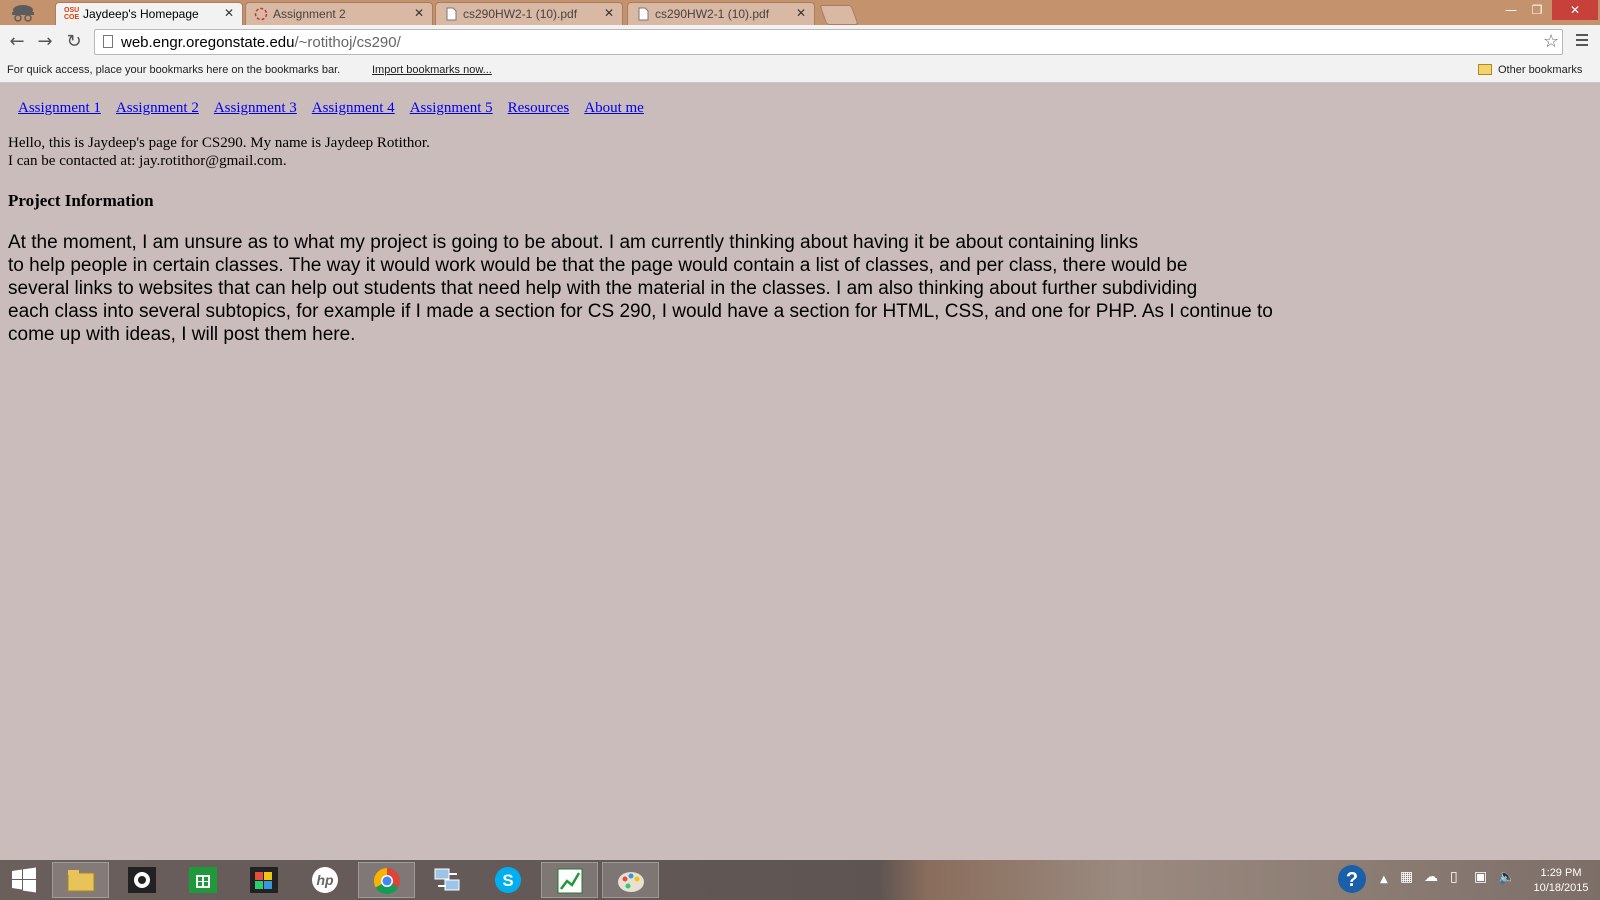 Image resolution: width=1600 pixels, height=900 pixels. Describe the element at coordinates (157, 108) in the screenshot. I see `nav-assignment-2: Assignment 2` at that location.